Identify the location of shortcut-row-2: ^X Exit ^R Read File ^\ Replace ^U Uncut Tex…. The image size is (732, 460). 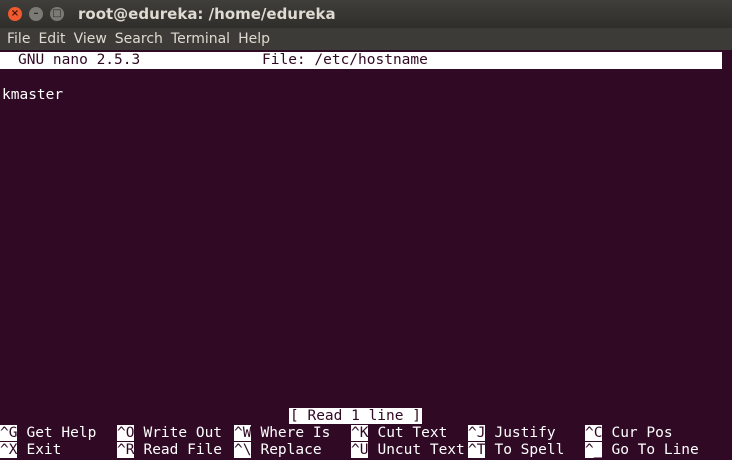
(366, 450).